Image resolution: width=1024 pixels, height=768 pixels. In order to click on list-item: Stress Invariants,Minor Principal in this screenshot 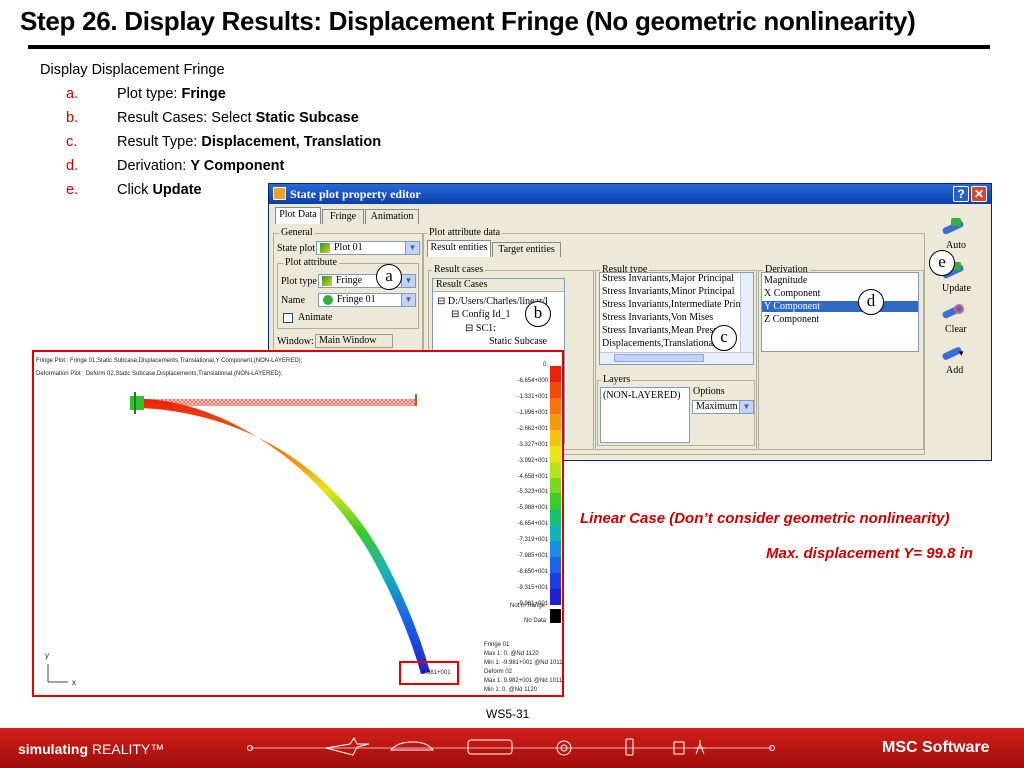, I will do `click(668, 291)`.